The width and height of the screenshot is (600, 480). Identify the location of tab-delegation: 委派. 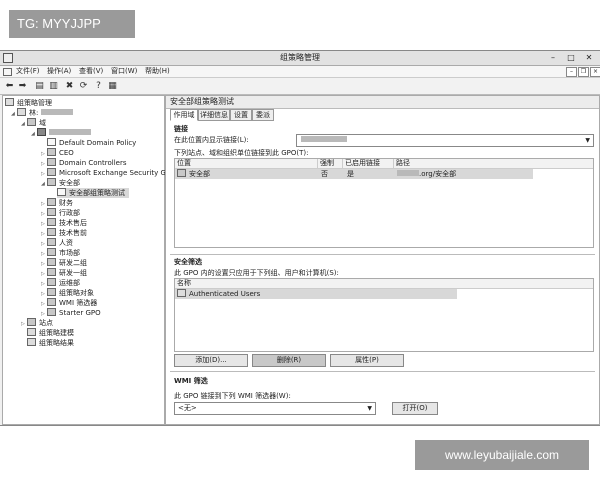
(263, 115).